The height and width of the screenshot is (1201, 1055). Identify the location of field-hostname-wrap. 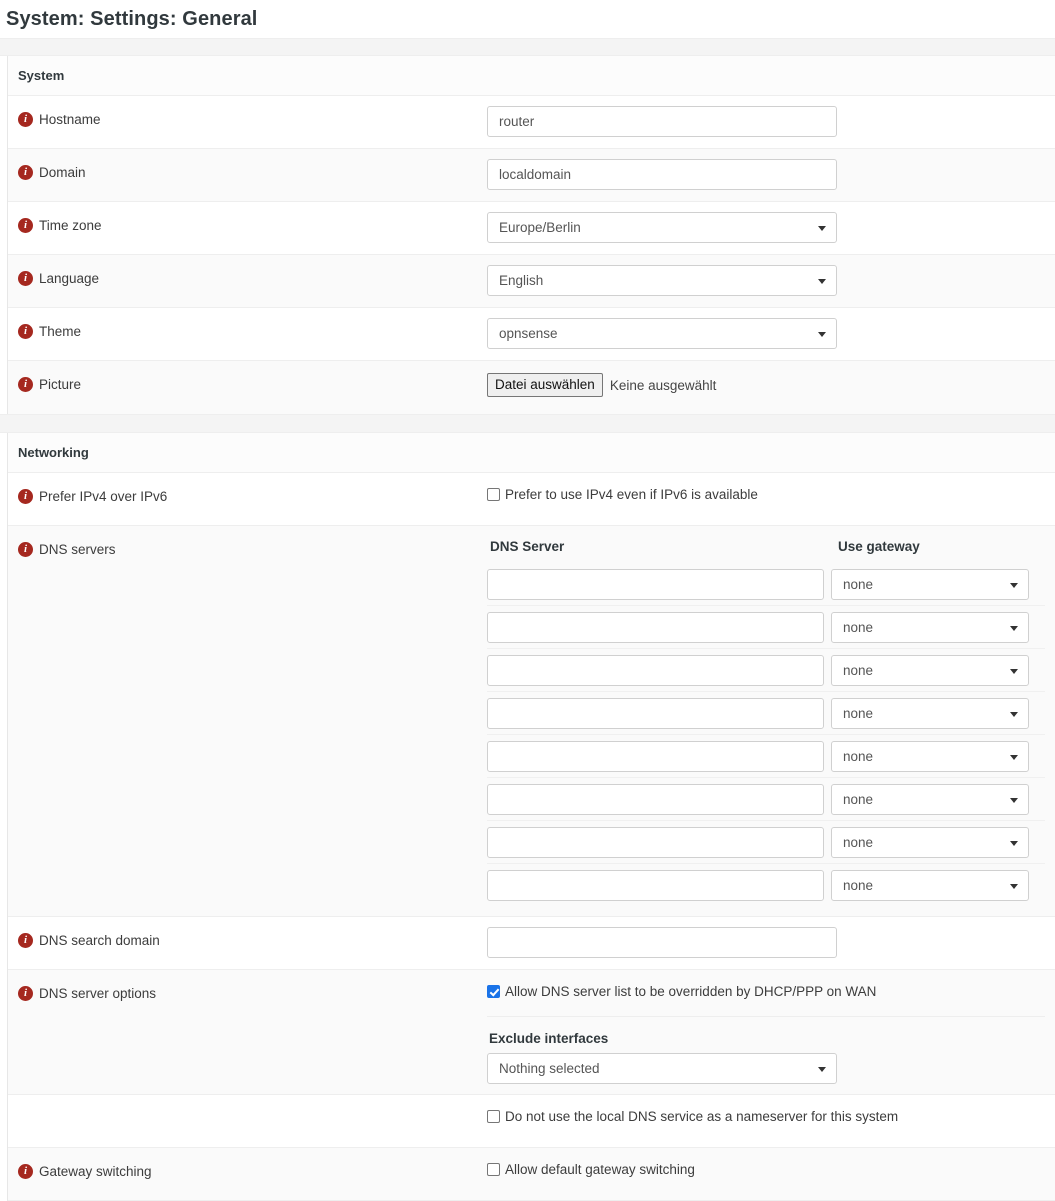
(771, 121).